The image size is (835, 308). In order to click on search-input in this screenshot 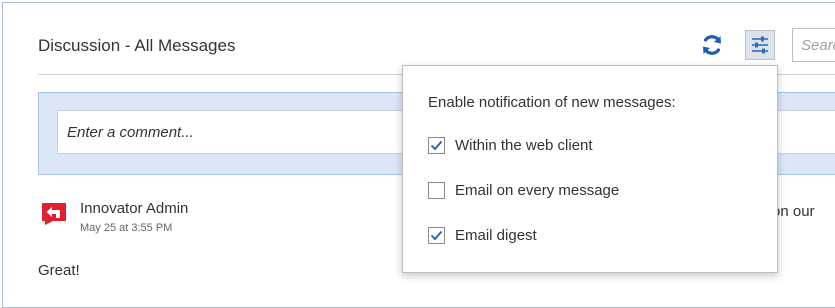, I will do `click(813, 45)`.